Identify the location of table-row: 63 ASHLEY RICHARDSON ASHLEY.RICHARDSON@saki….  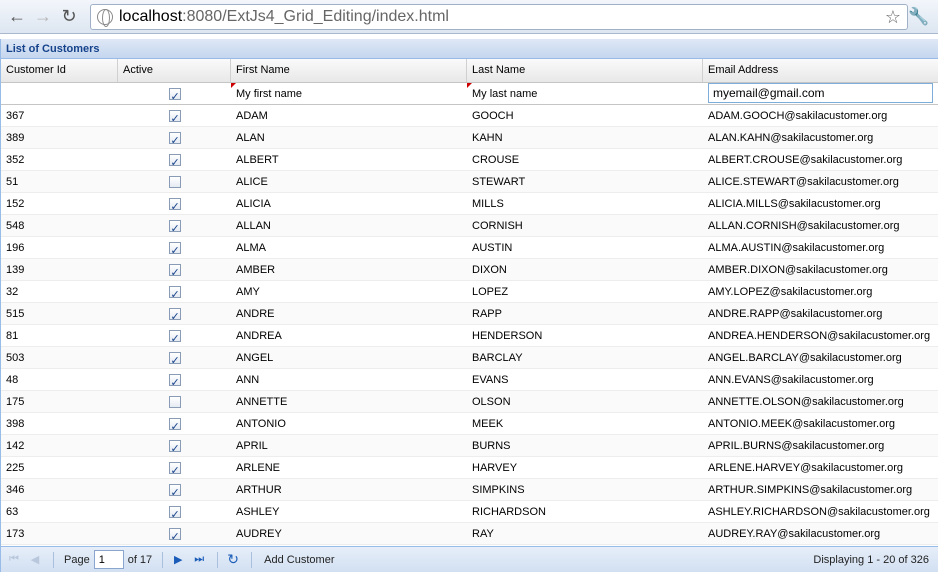
(469, 512).